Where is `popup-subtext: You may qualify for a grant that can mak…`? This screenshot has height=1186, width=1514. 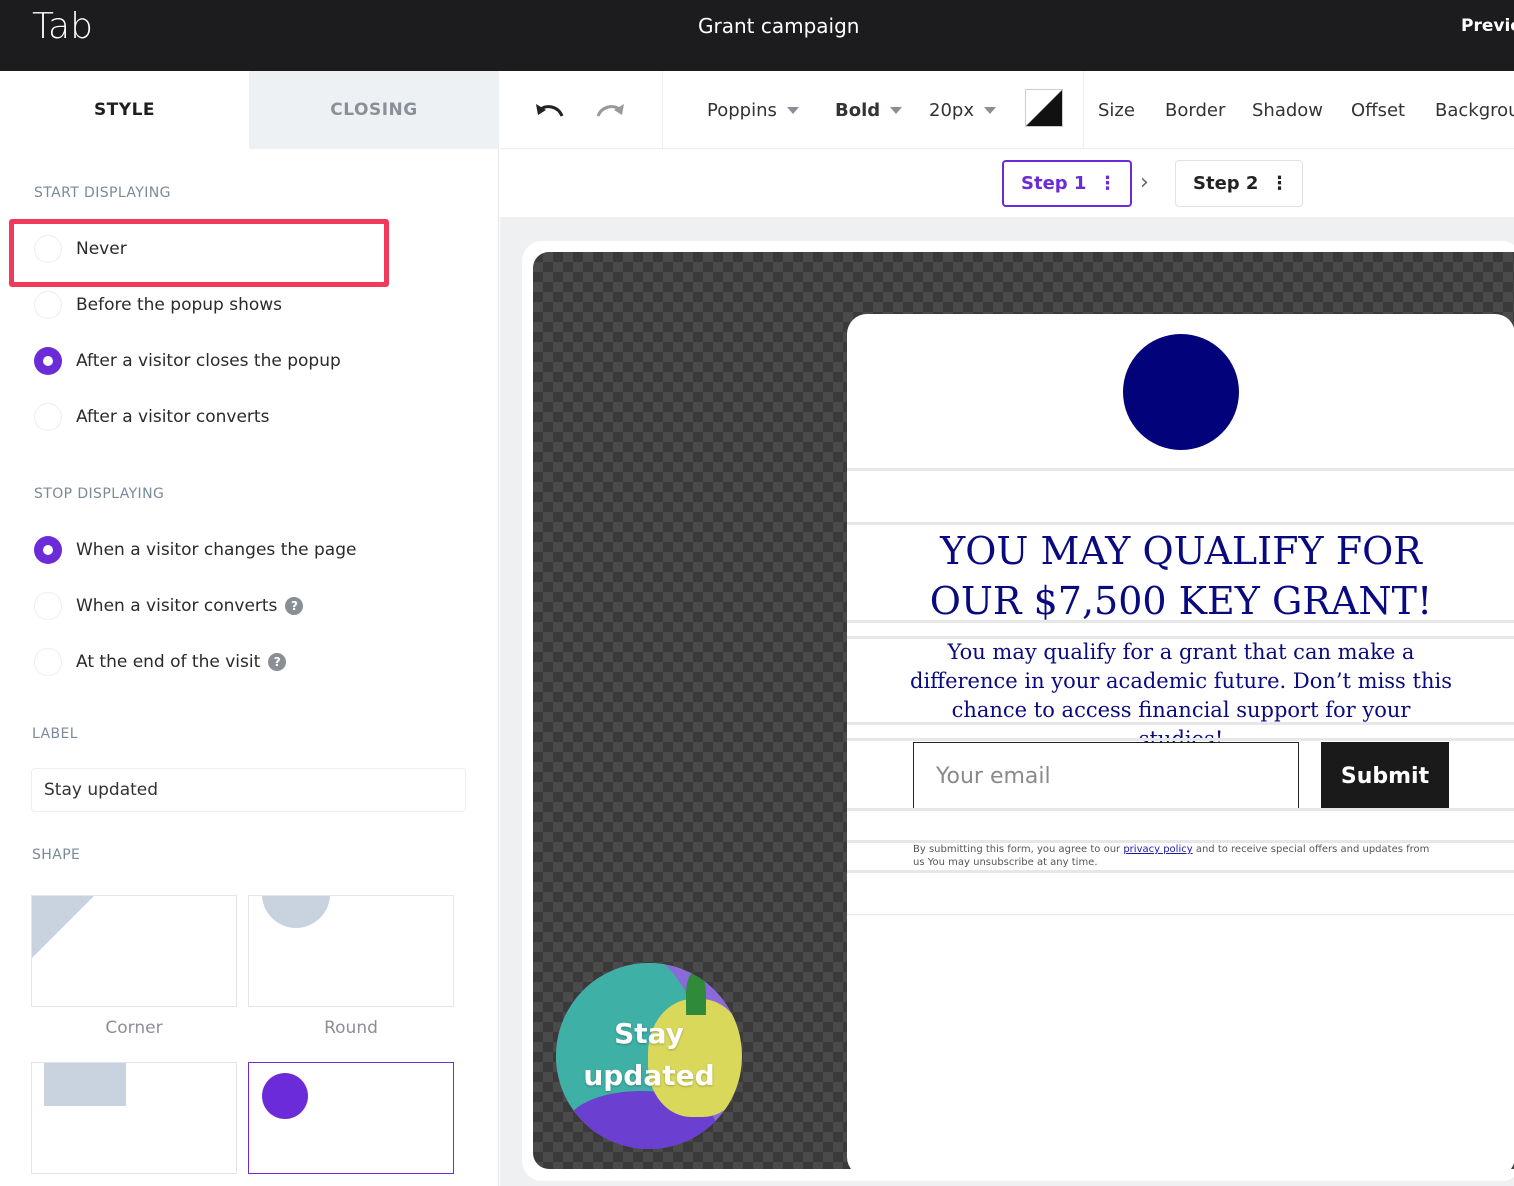
popup-subtext: You may qualify for a grant that can mak… is located at coordinates (1181, 696).